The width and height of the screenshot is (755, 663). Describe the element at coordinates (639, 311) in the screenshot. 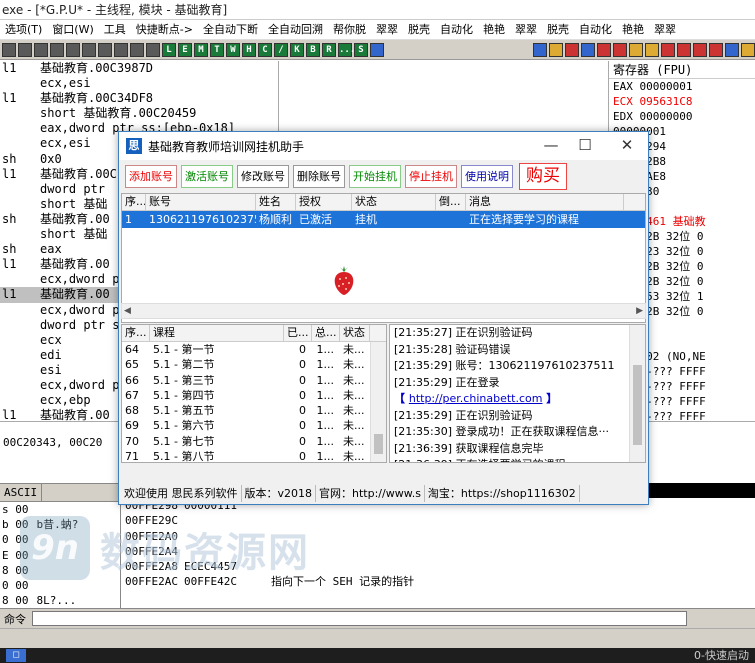

I see `scroll-right-icon: ▶` at that location.